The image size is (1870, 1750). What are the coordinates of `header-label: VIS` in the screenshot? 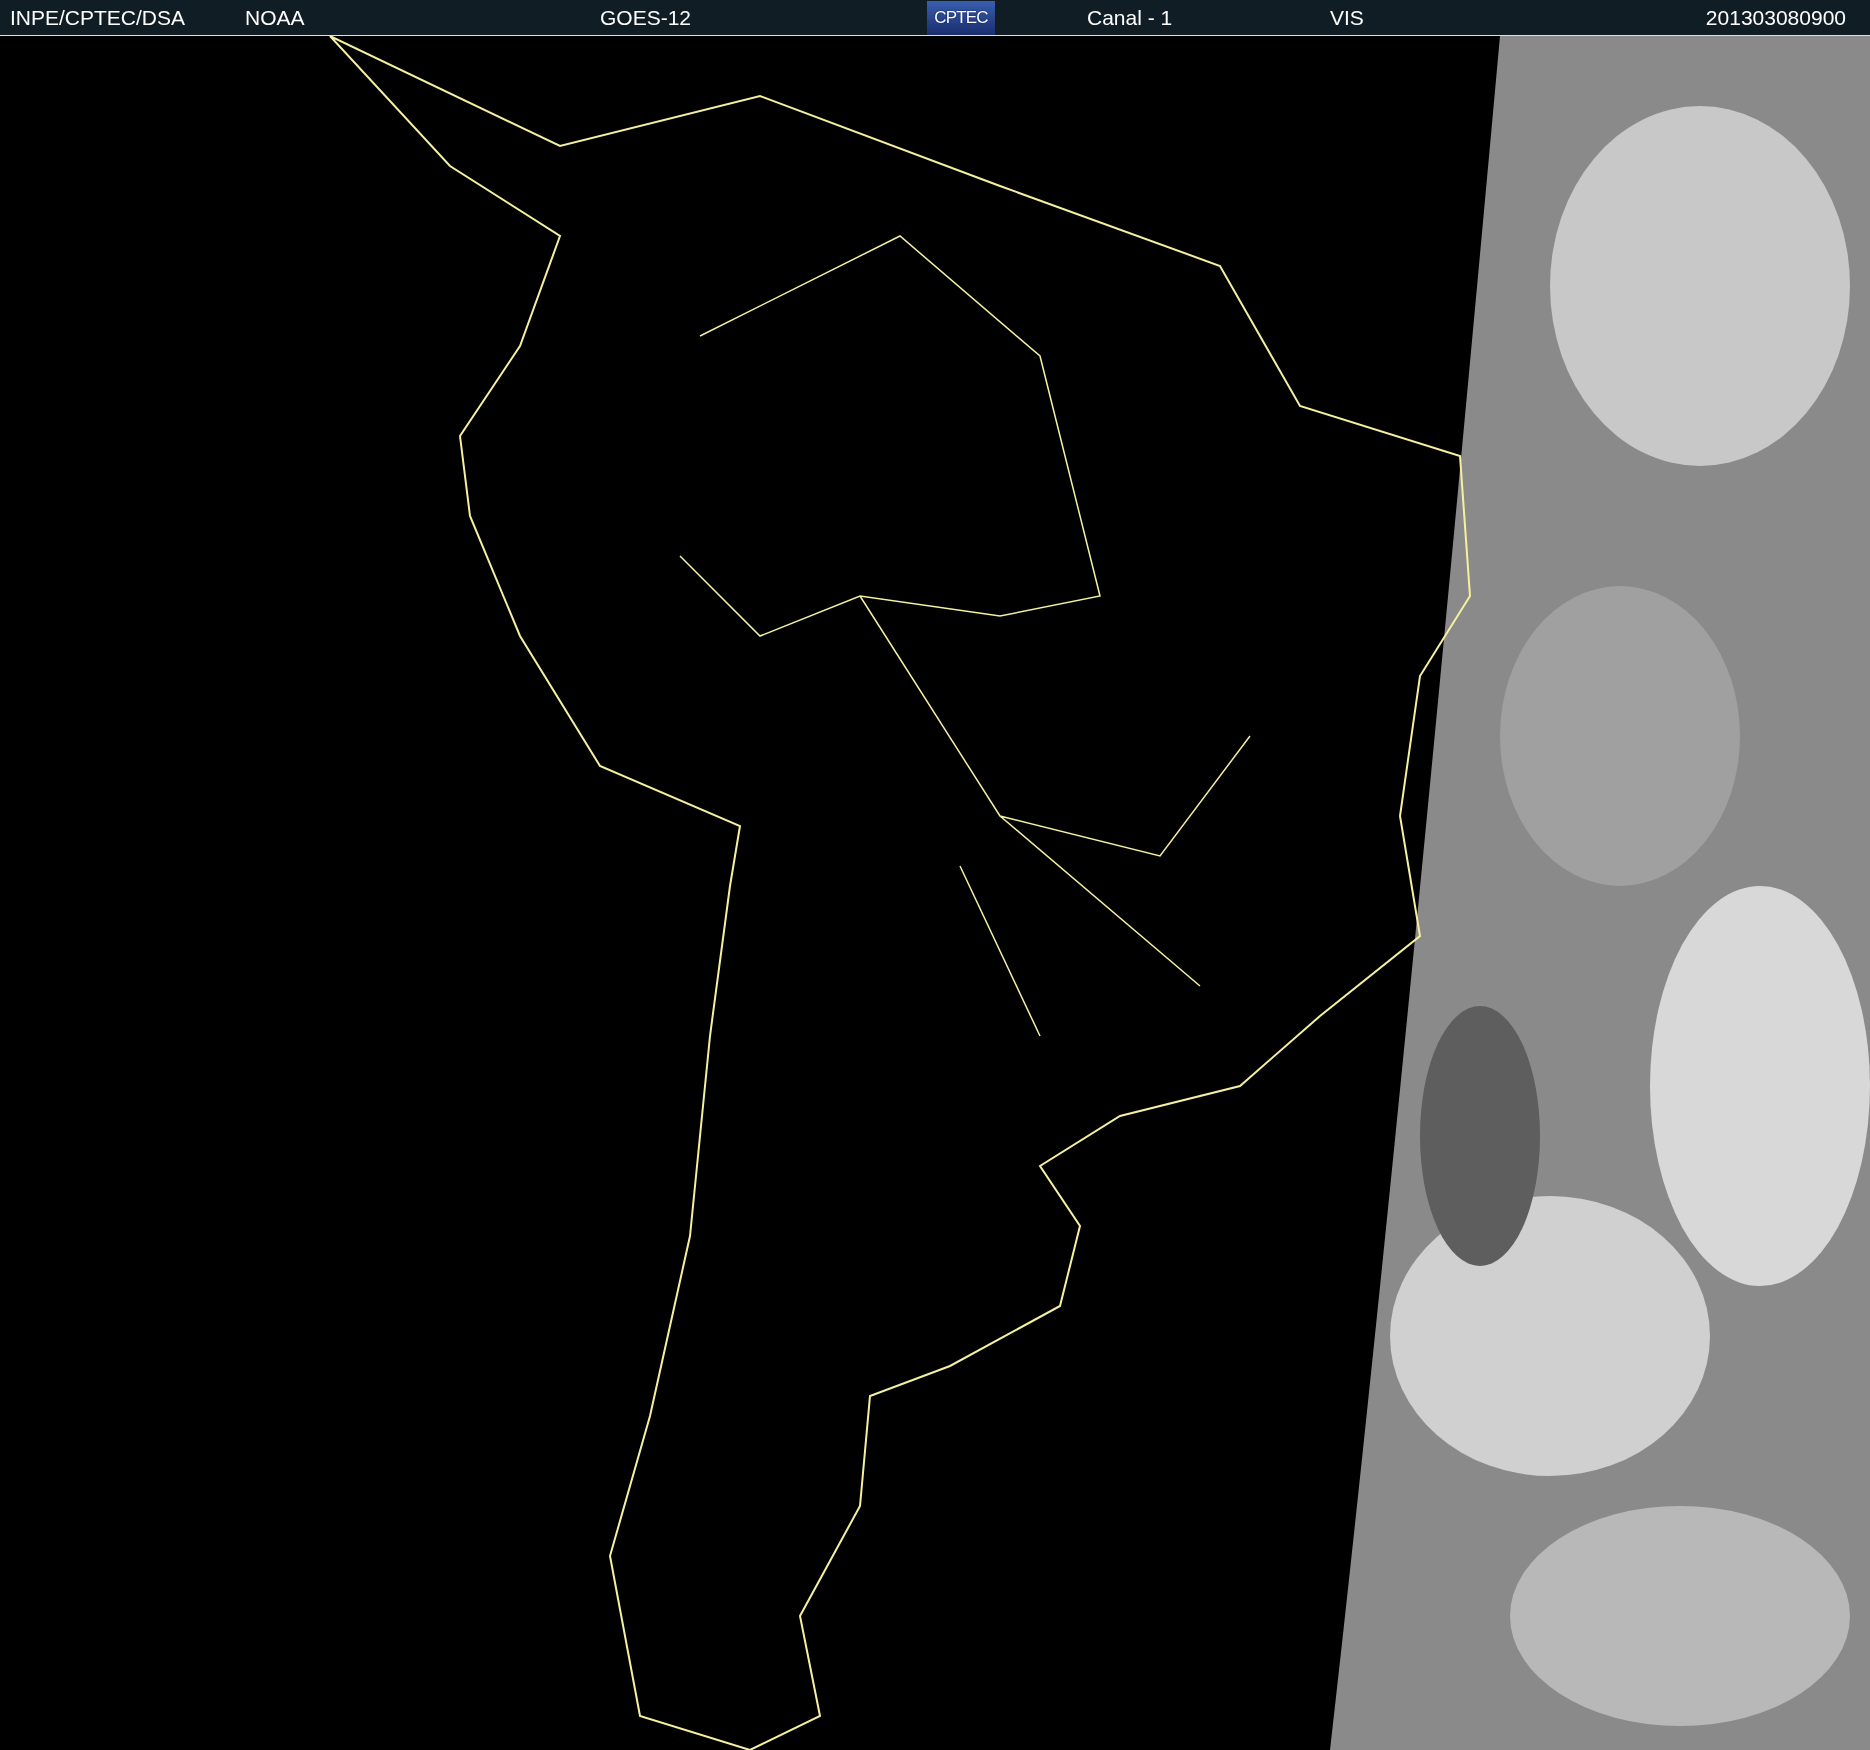 It's located at (1347, 17).